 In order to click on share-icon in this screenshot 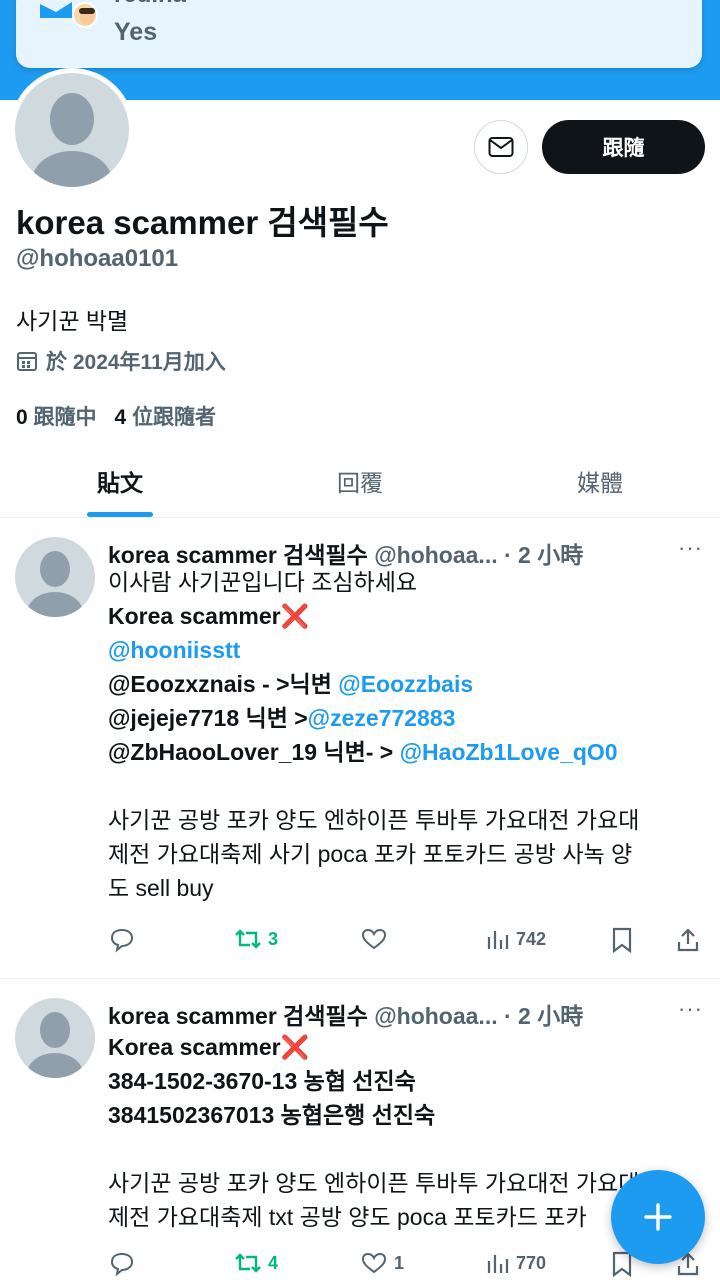, I will do `click(688, 940)`.